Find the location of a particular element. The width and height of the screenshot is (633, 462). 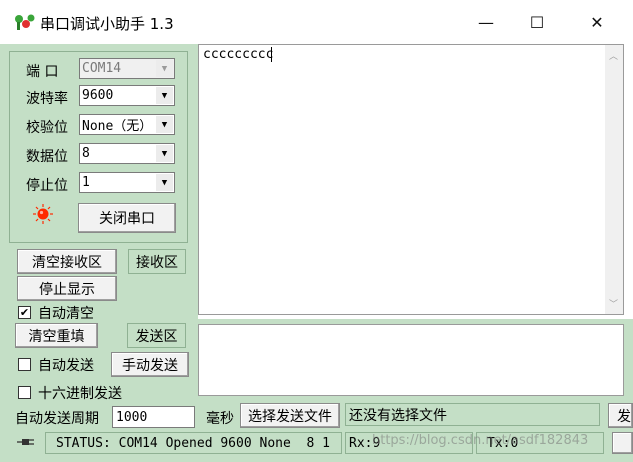

port-value: COM14 is located at coordinates (102, 68).